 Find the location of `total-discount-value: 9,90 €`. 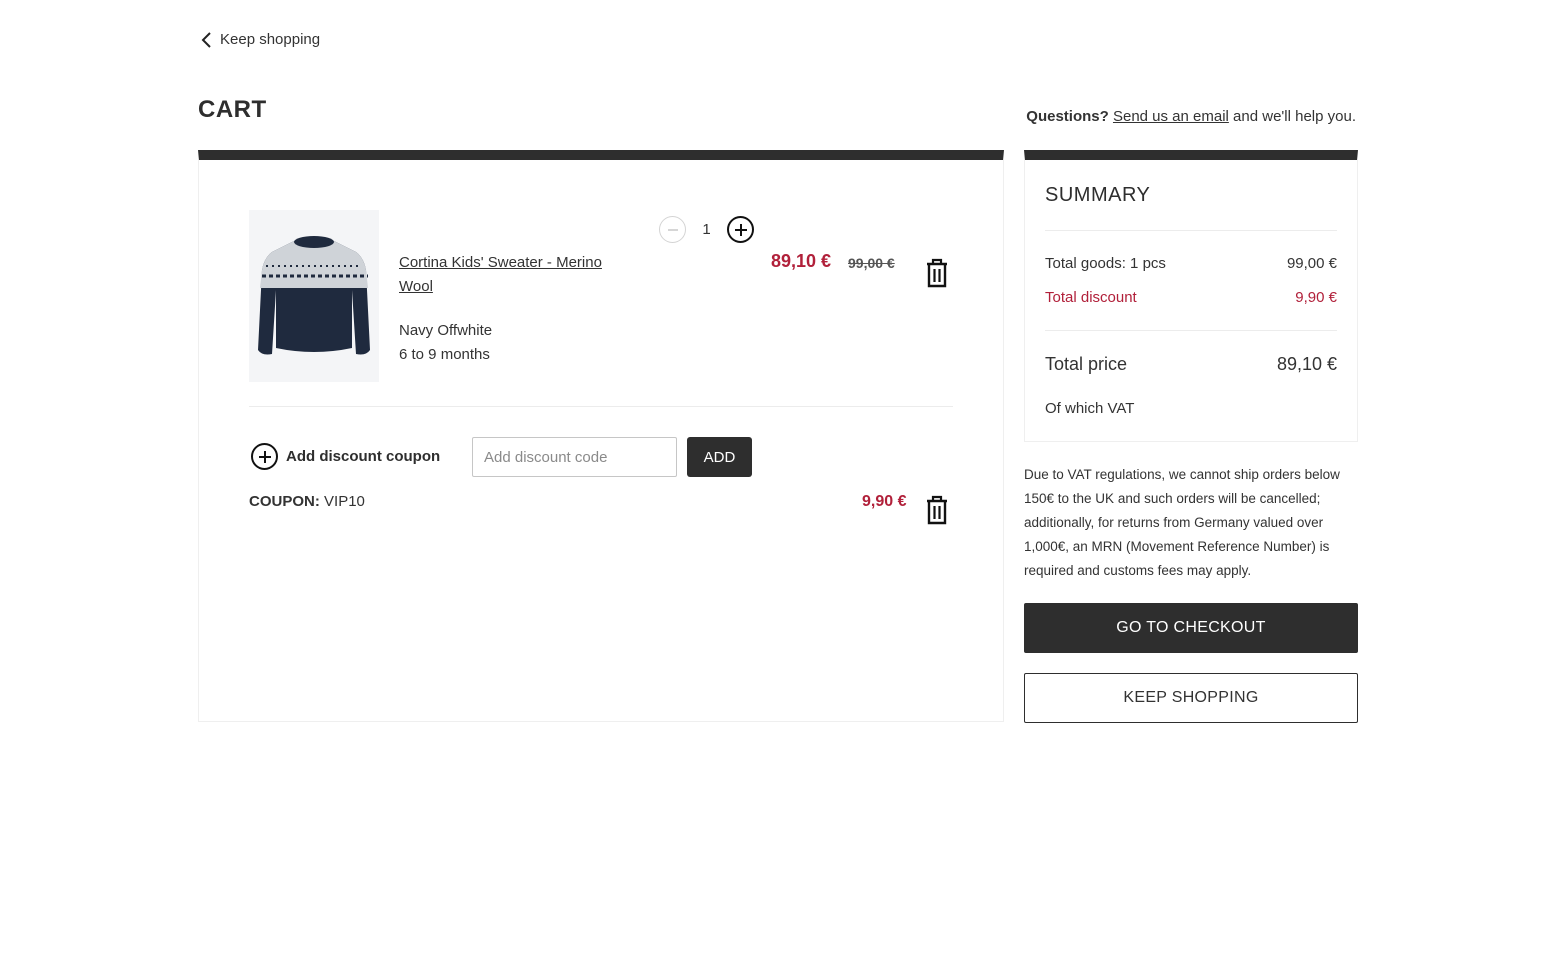

total-discount-value: 9,90 € is located at coordinates (1316, 297).